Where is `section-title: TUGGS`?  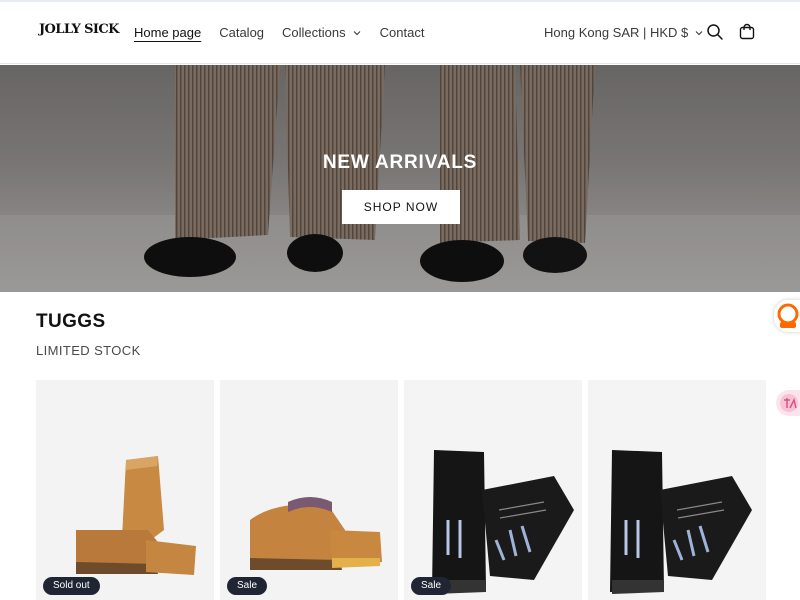
section-title: TUGGS is located at coordinates (71, 321).